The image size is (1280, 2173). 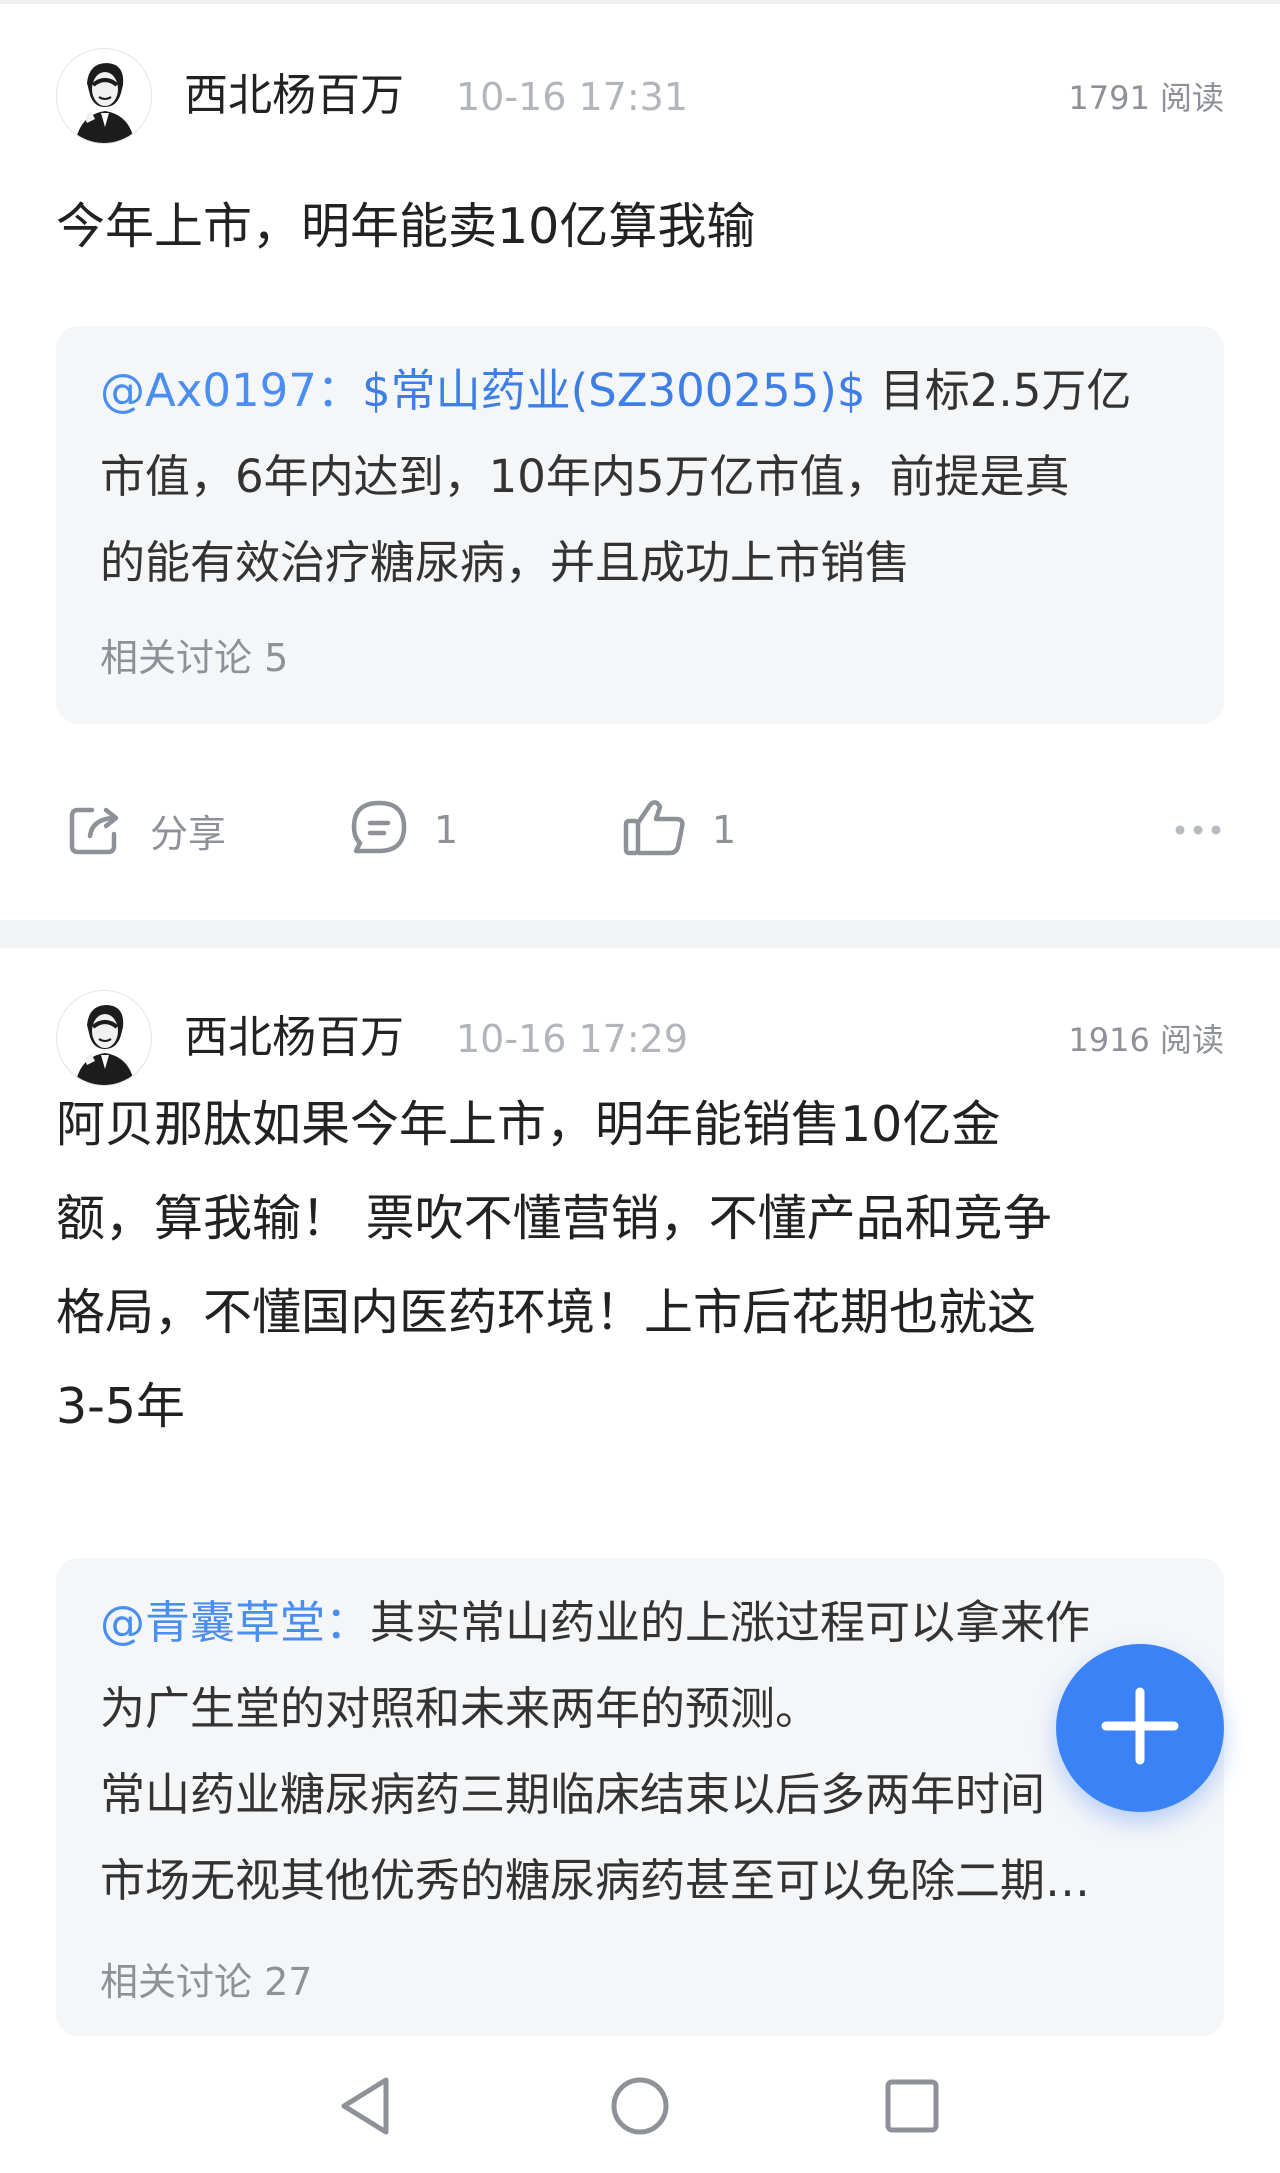 What do you see at coordinates (573, 1794) in the screenshot?
I see `quote-line: 常山药业糖尿病药三期临床结束以后多两年时间` at bounding box center [573, 1794].